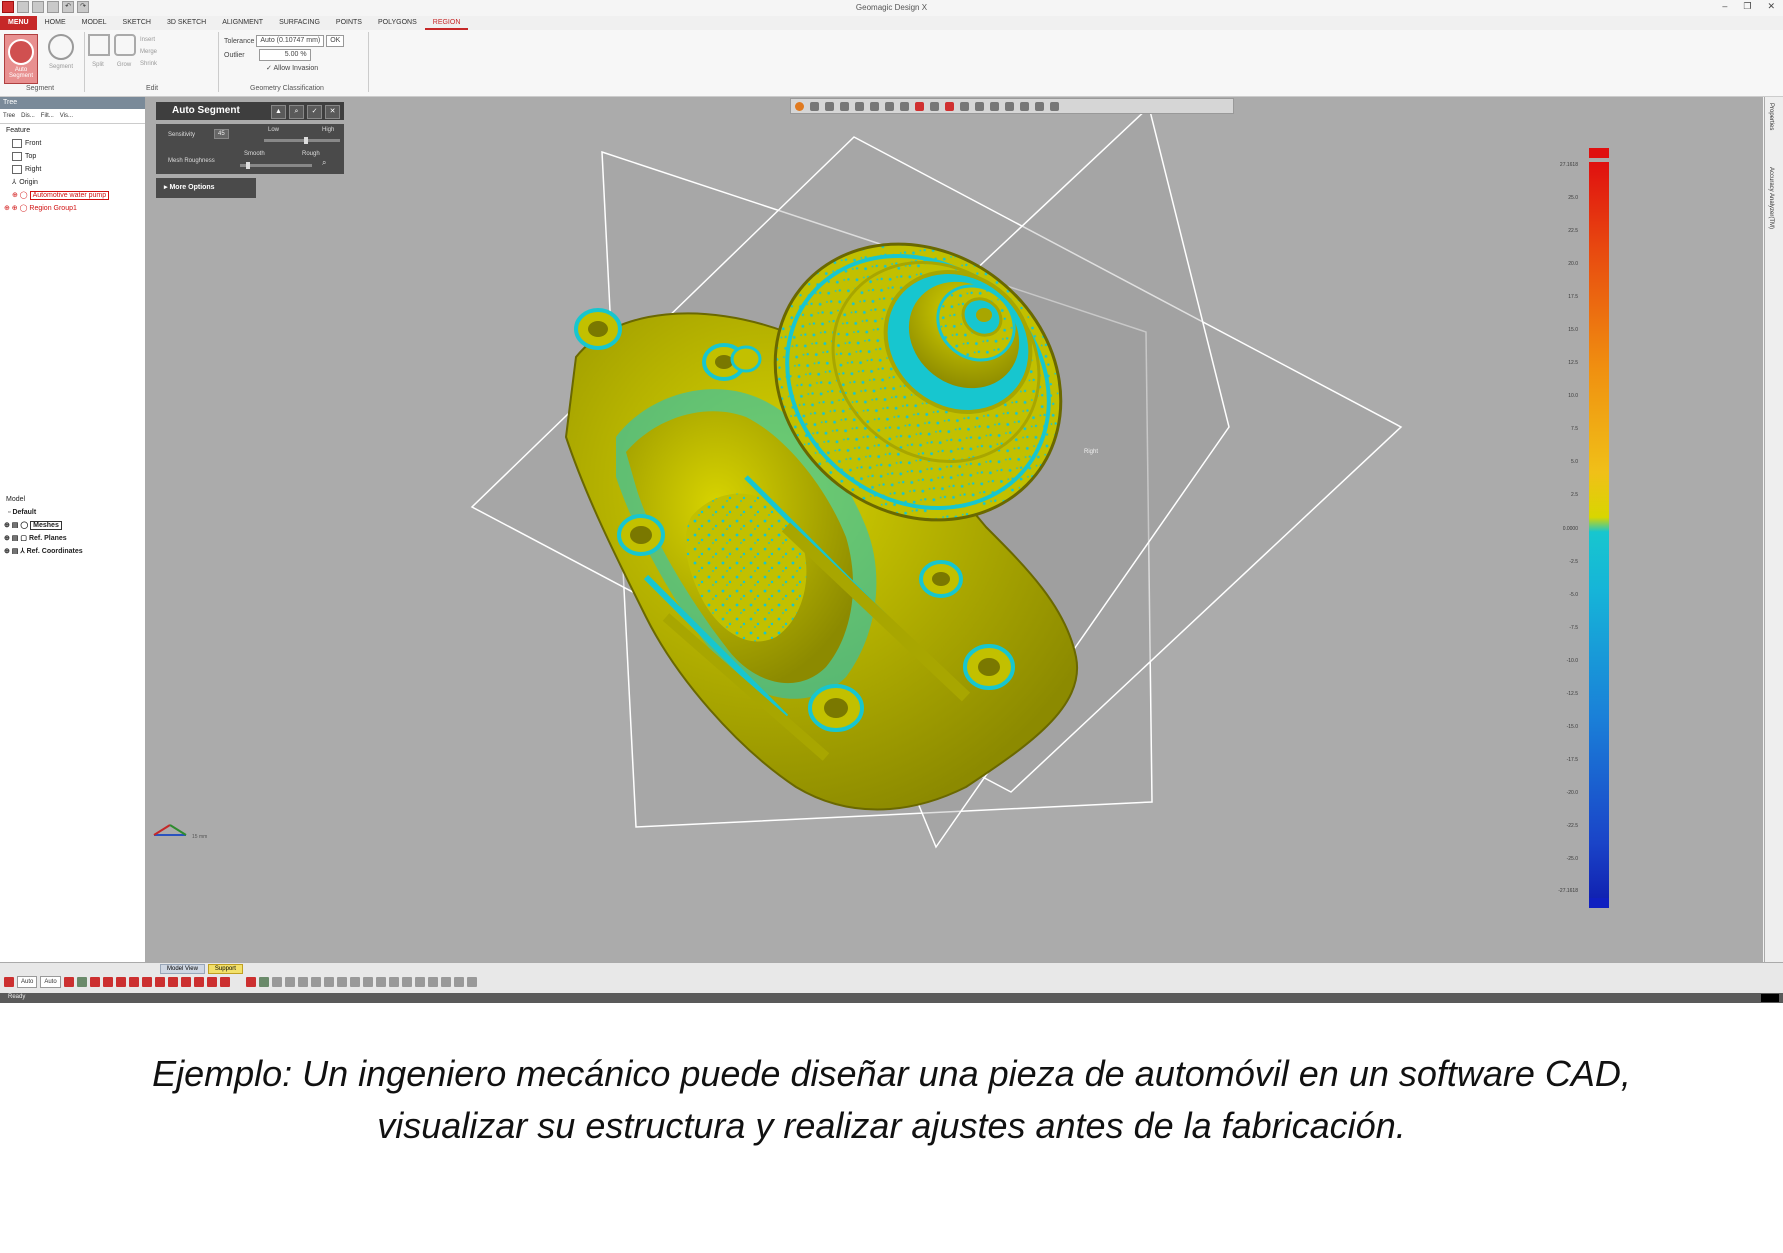 The height and width of the screenshot is (1253, 1783). I want to click on circle-select-icon, so click(263, 982).